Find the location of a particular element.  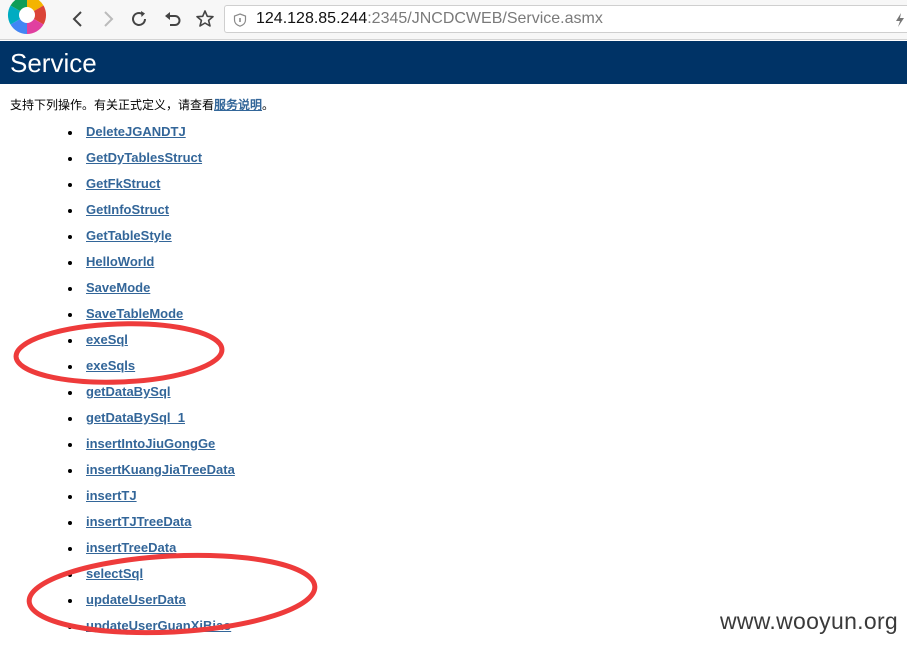

operation-link: updateUserGuanXiBiao is located at coordinates (158, 626).